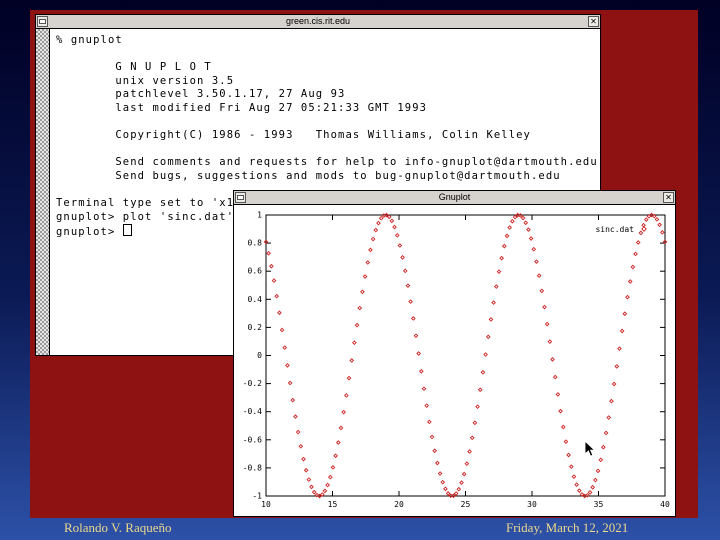  What do you see at coordinates (614, 229) in the screenshot?
I see `svg-text: sinc.dat` at bounding box center [614, 229].